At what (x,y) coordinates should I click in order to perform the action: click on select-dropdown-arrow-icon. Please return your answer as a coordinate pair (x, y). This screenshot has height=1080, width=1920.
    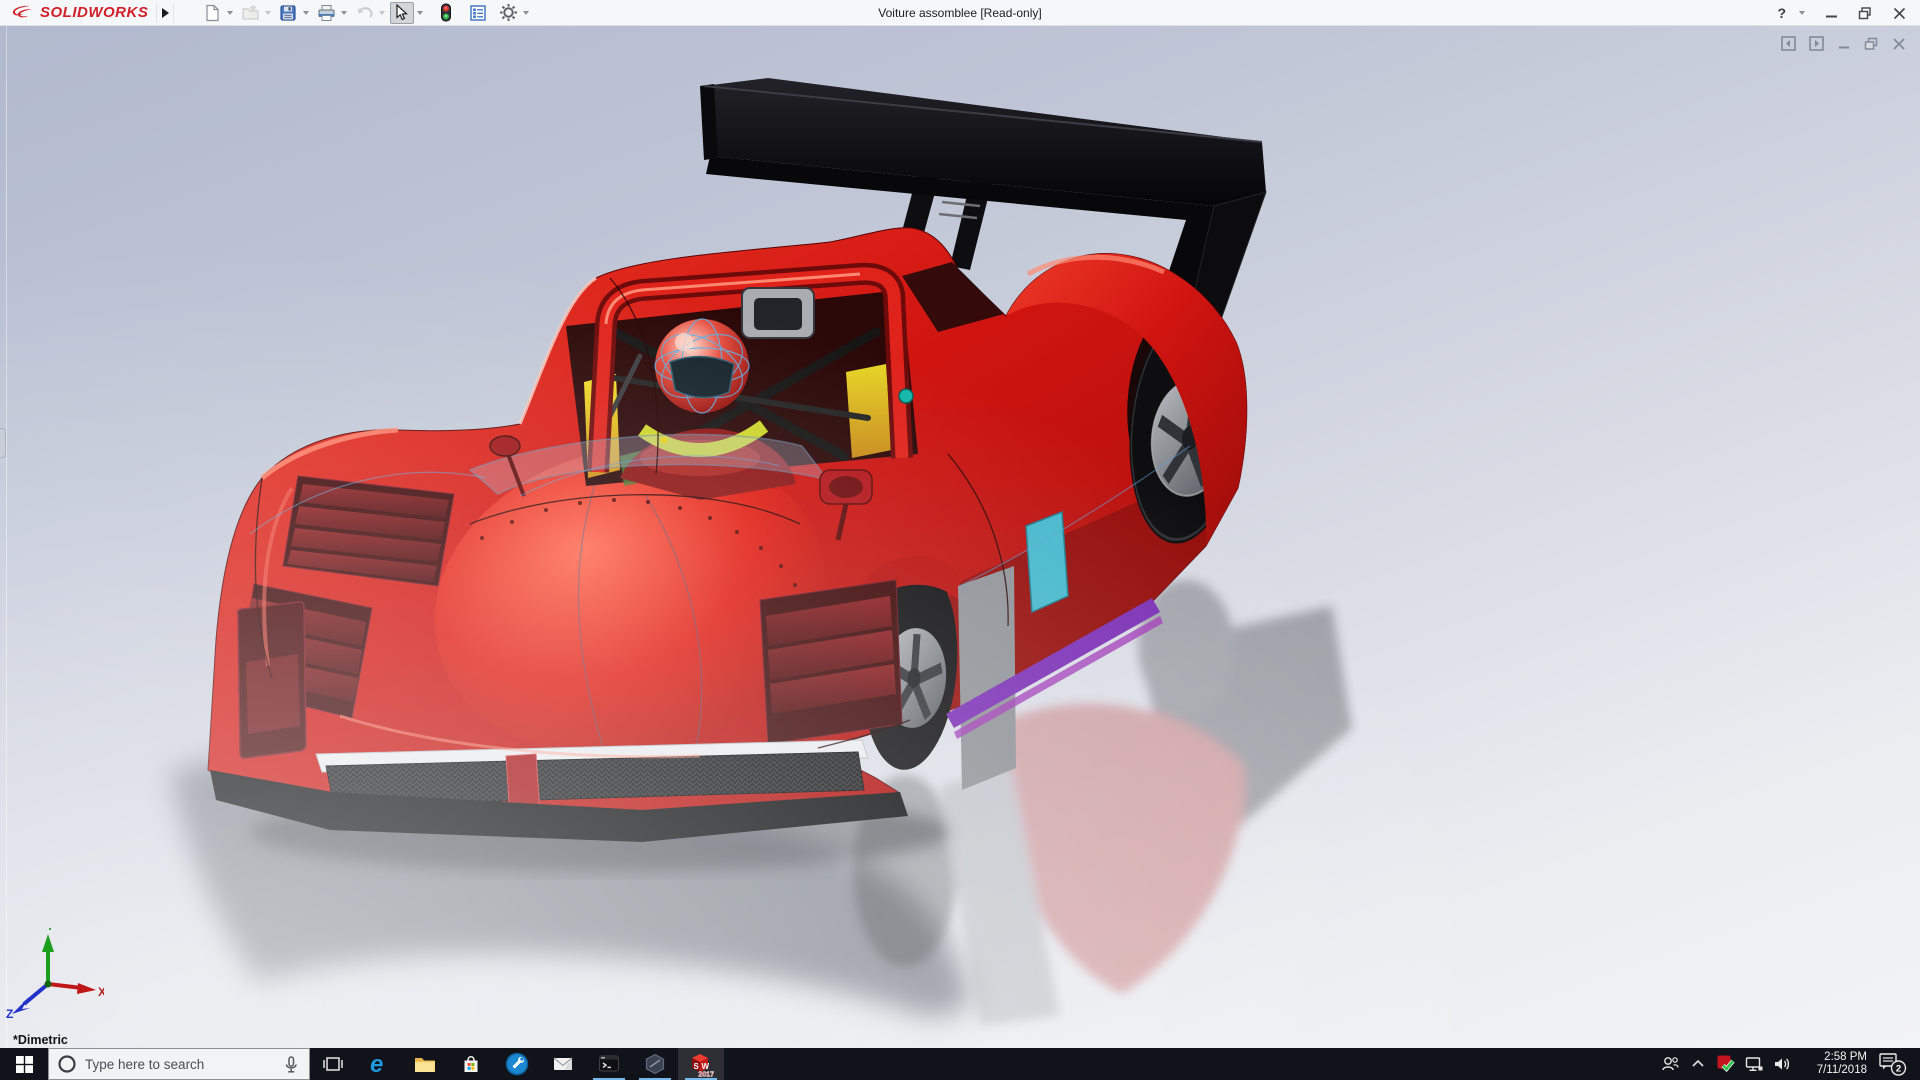
    Looking at the image, I should click on (420, 13).